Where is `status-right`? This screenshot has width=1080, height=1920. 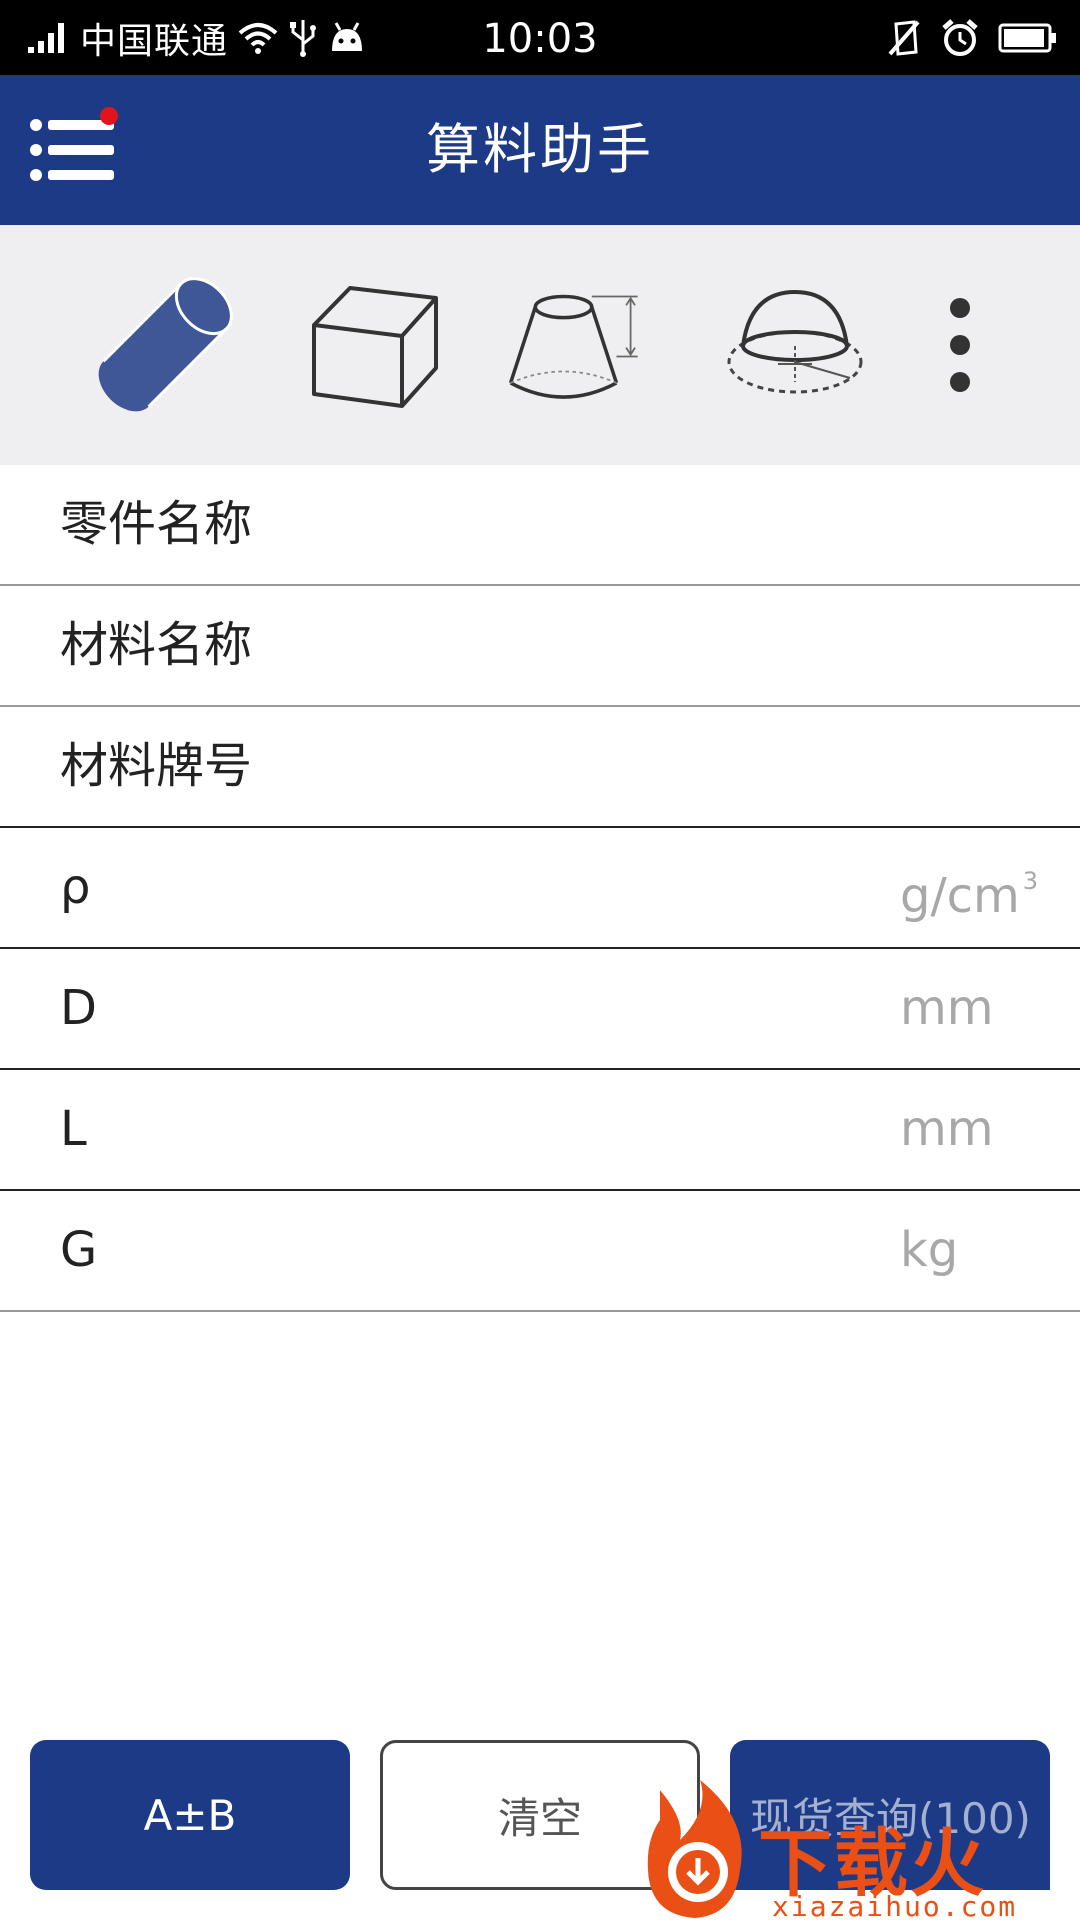
status-right is located at coordinates (972, 37).